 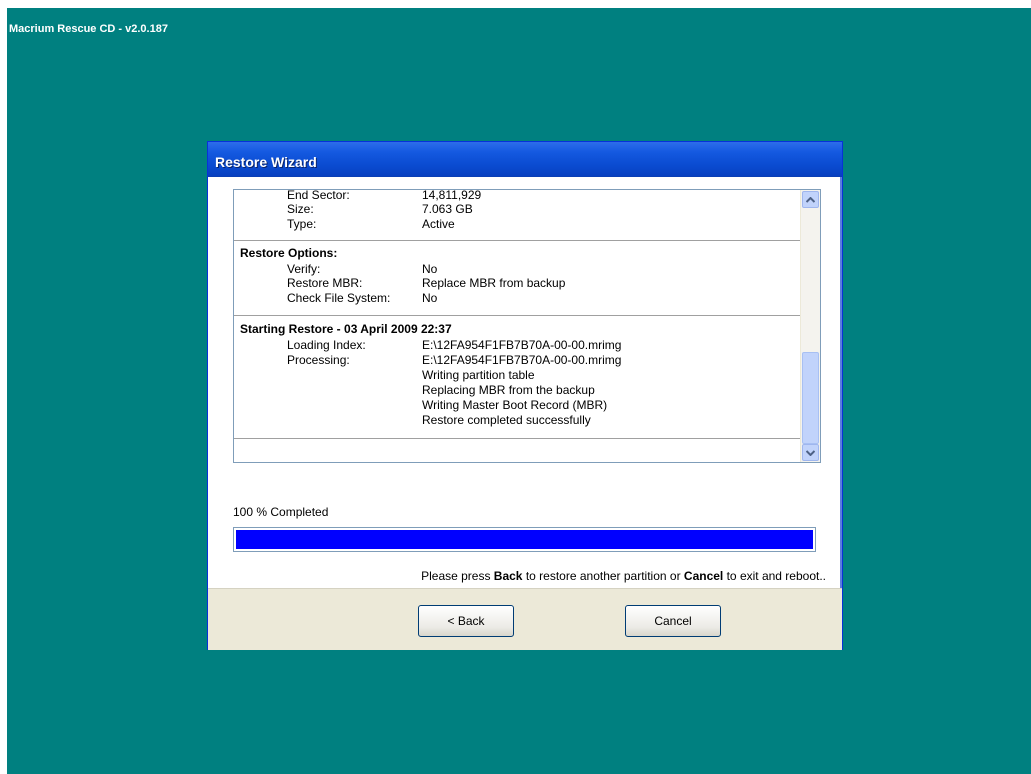 What do you see at coordinates (810, 326) in the screenshot?
I see `log-scrollbar` at bounding box center [810, 326].